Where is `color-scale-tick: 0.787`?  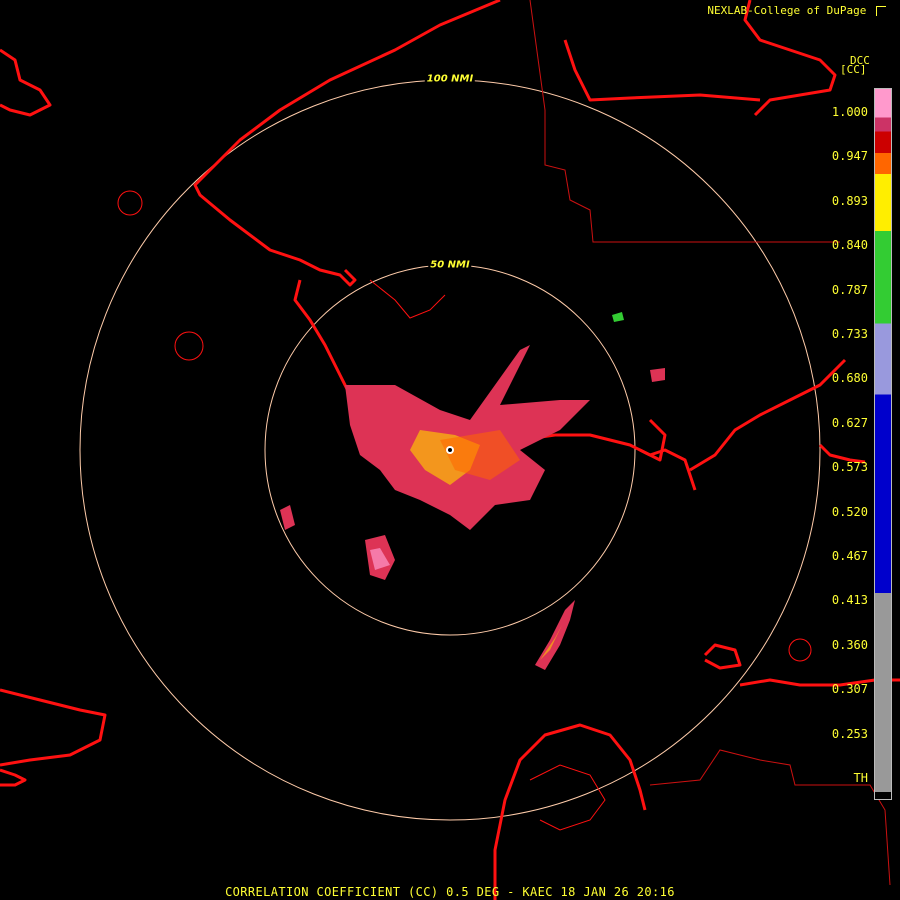 color-scale-tick: 0.787 is located at coordinates (849, 289).